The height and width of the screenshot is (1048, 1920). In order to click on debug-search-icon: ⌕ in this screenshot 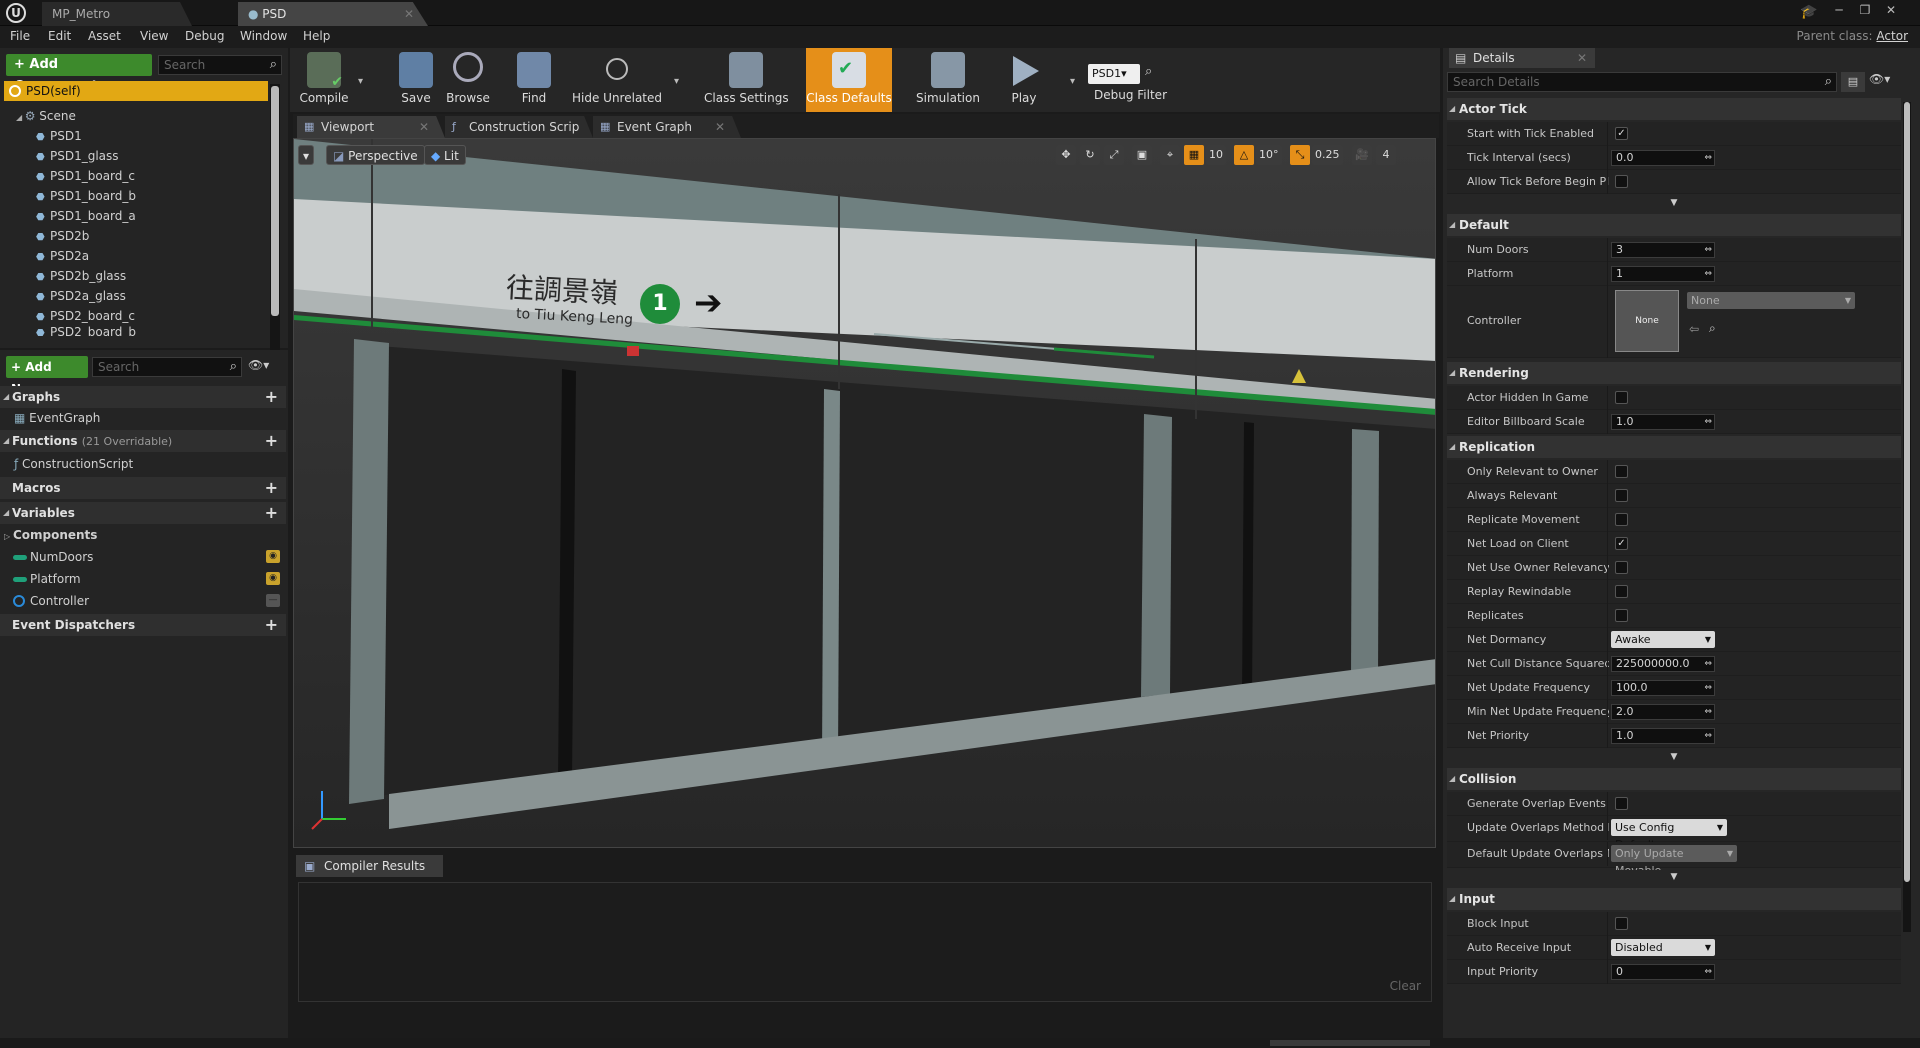, I will do `click(1148, 71)`.